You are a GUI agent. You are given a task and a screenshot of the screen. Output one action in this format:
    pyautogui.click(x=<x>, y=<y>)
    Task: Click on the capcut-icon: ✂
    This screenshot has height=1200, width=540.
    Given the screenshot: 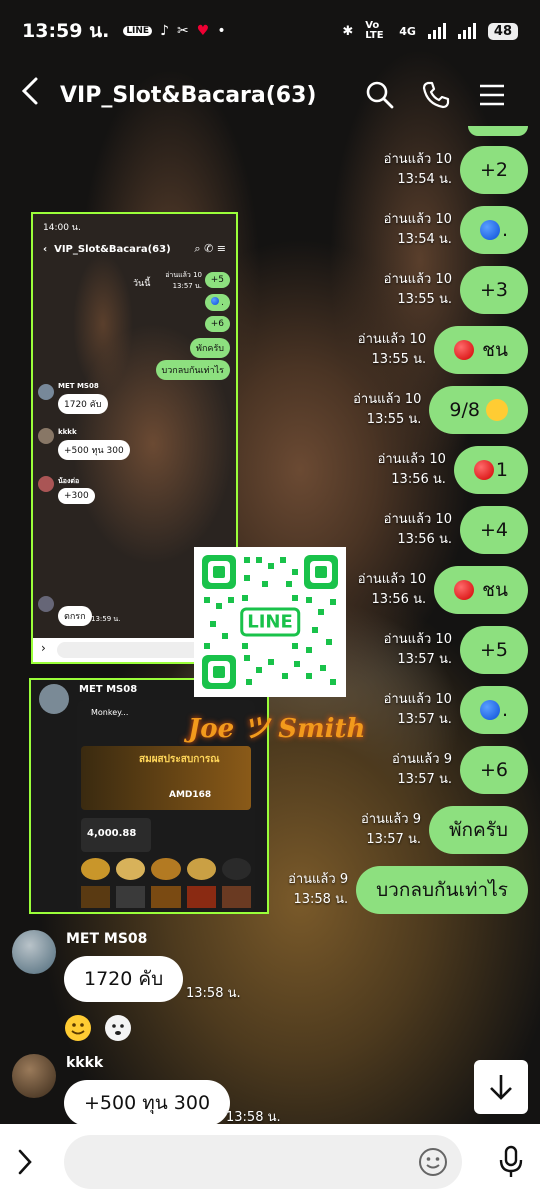 What is the action you would take?
    pyautogui.click(x=183, y=31)
    